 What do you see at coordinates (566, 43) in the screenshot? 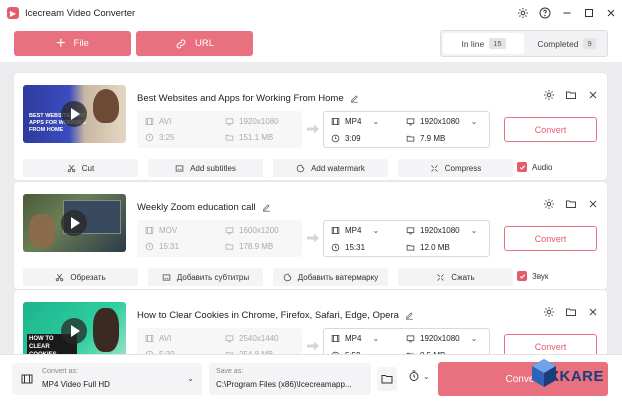
I see `tab-completed: Completed 9` at bounding box center [566, 43].